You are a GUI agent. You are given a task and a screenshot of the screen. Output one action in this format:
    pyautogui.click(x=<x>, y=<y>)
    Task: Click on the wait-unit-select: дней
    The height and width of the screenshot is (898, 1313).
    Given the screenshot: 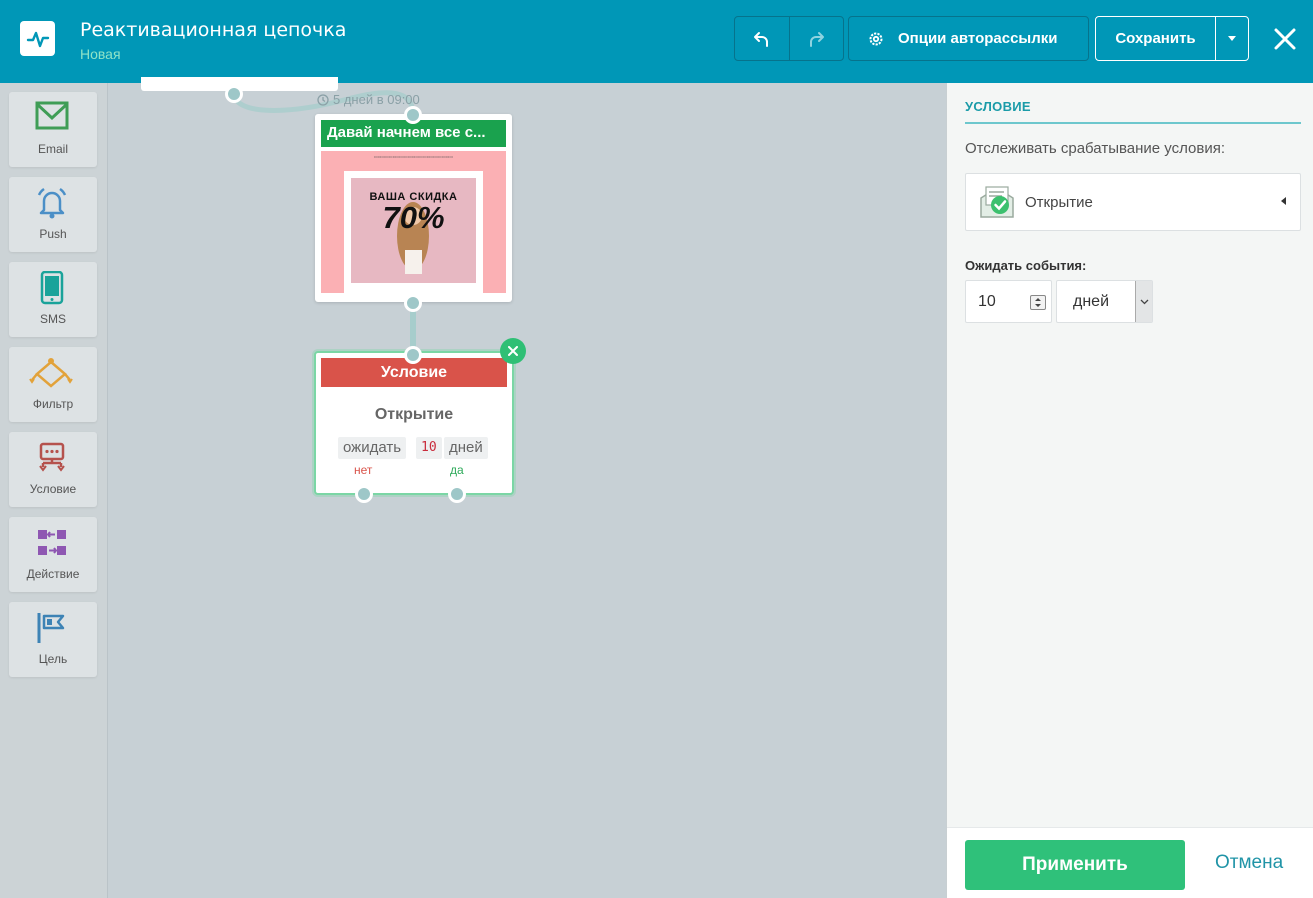 What is the action you would take?
    pyautogui.click(x=1104, y=301)
    